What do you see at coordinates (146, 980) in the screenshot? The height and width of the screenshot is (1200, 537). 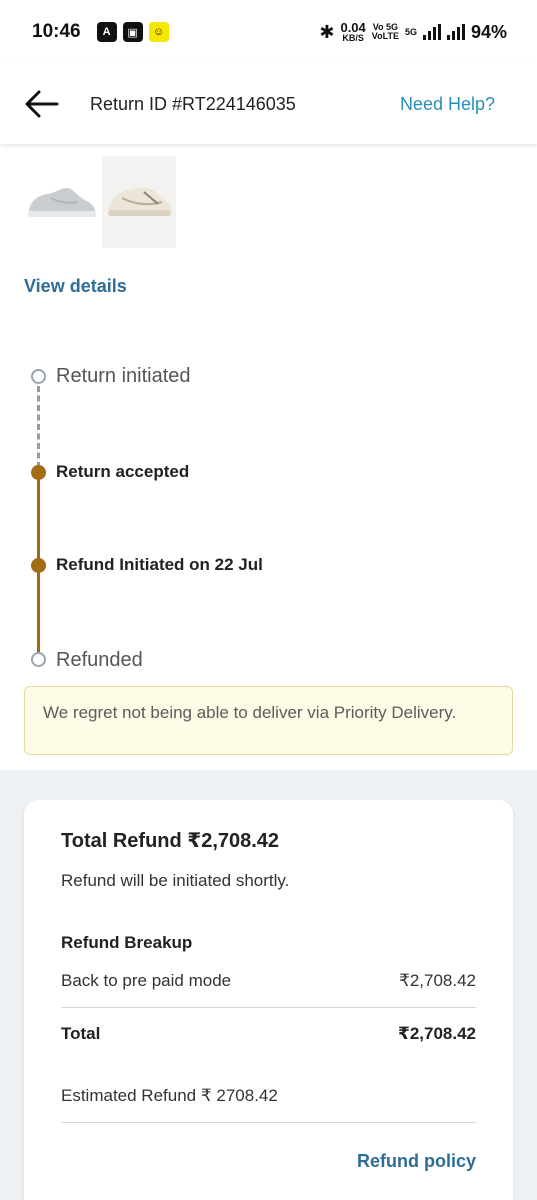 I see `refund-mode-label: Back to pre paid mode` at bounding box center [146, 980].